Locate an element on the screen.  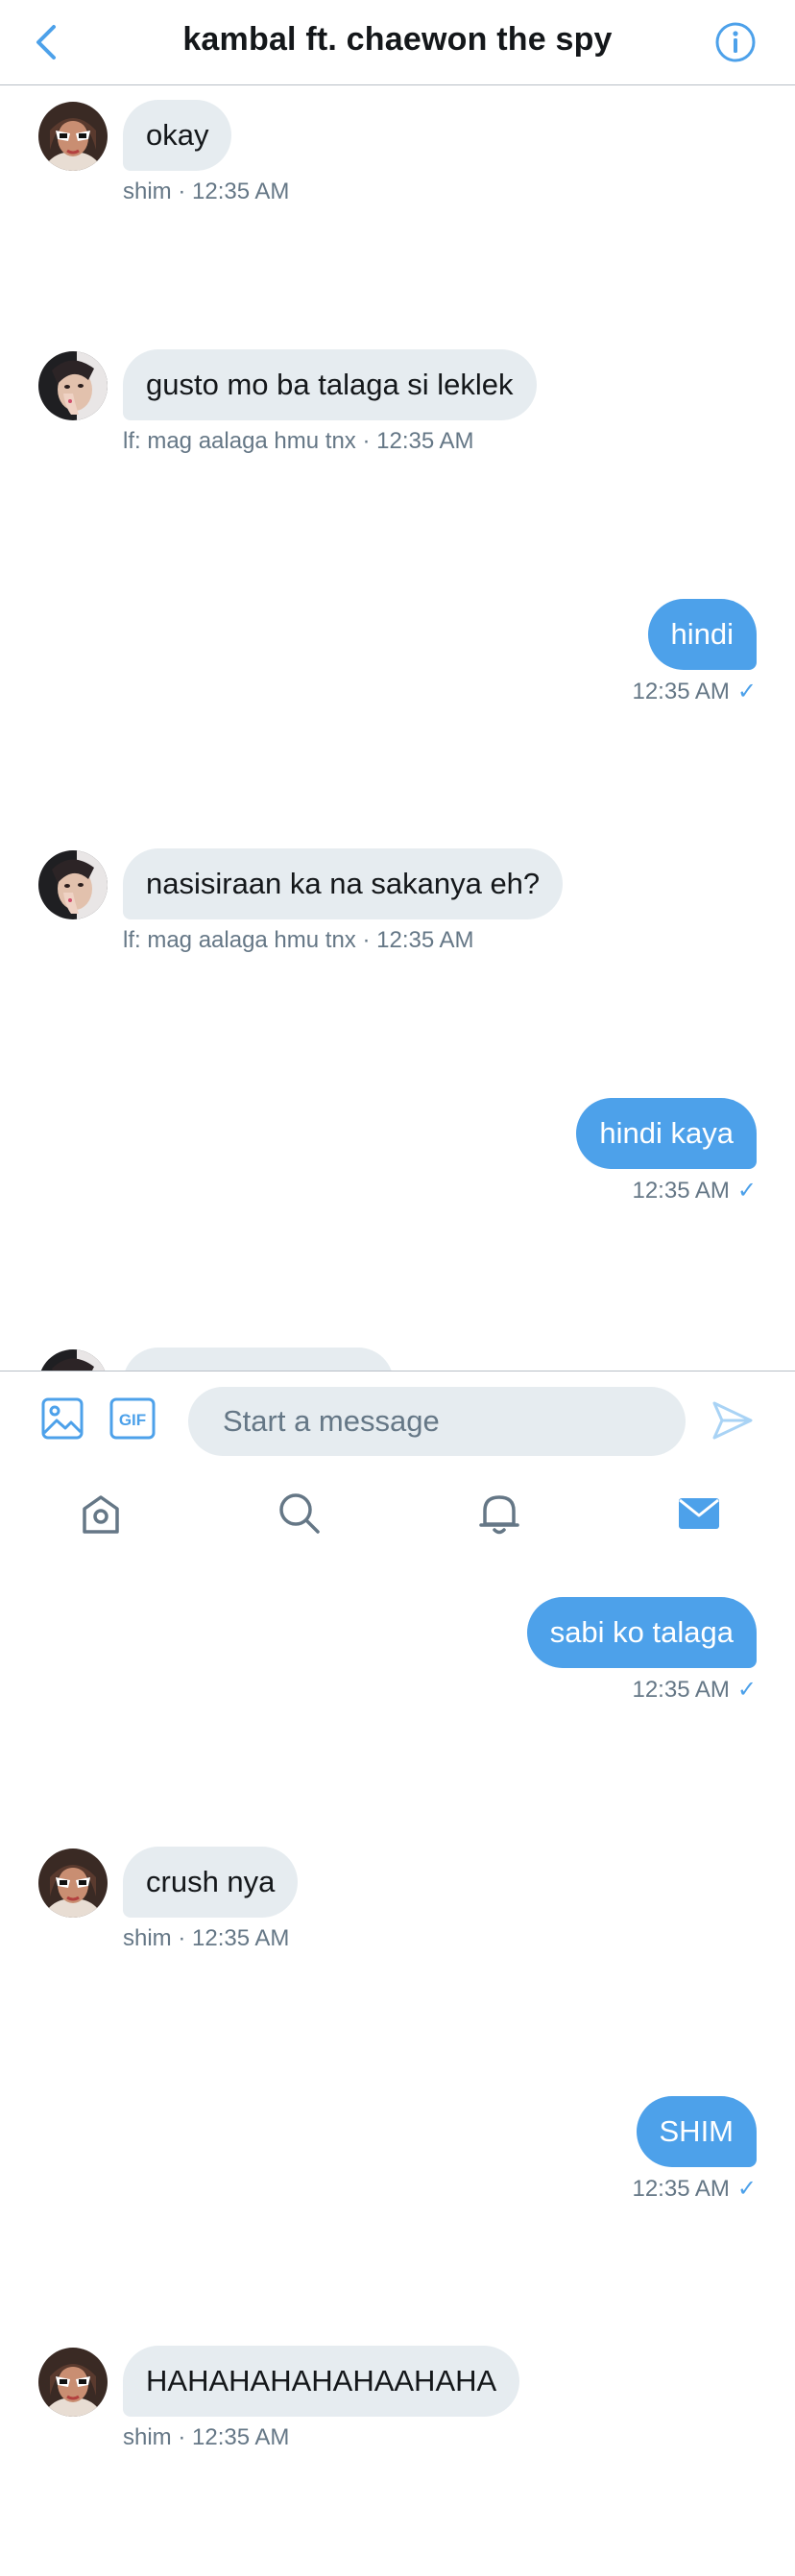
tab-notifications is located at coordinates (499, 1514).